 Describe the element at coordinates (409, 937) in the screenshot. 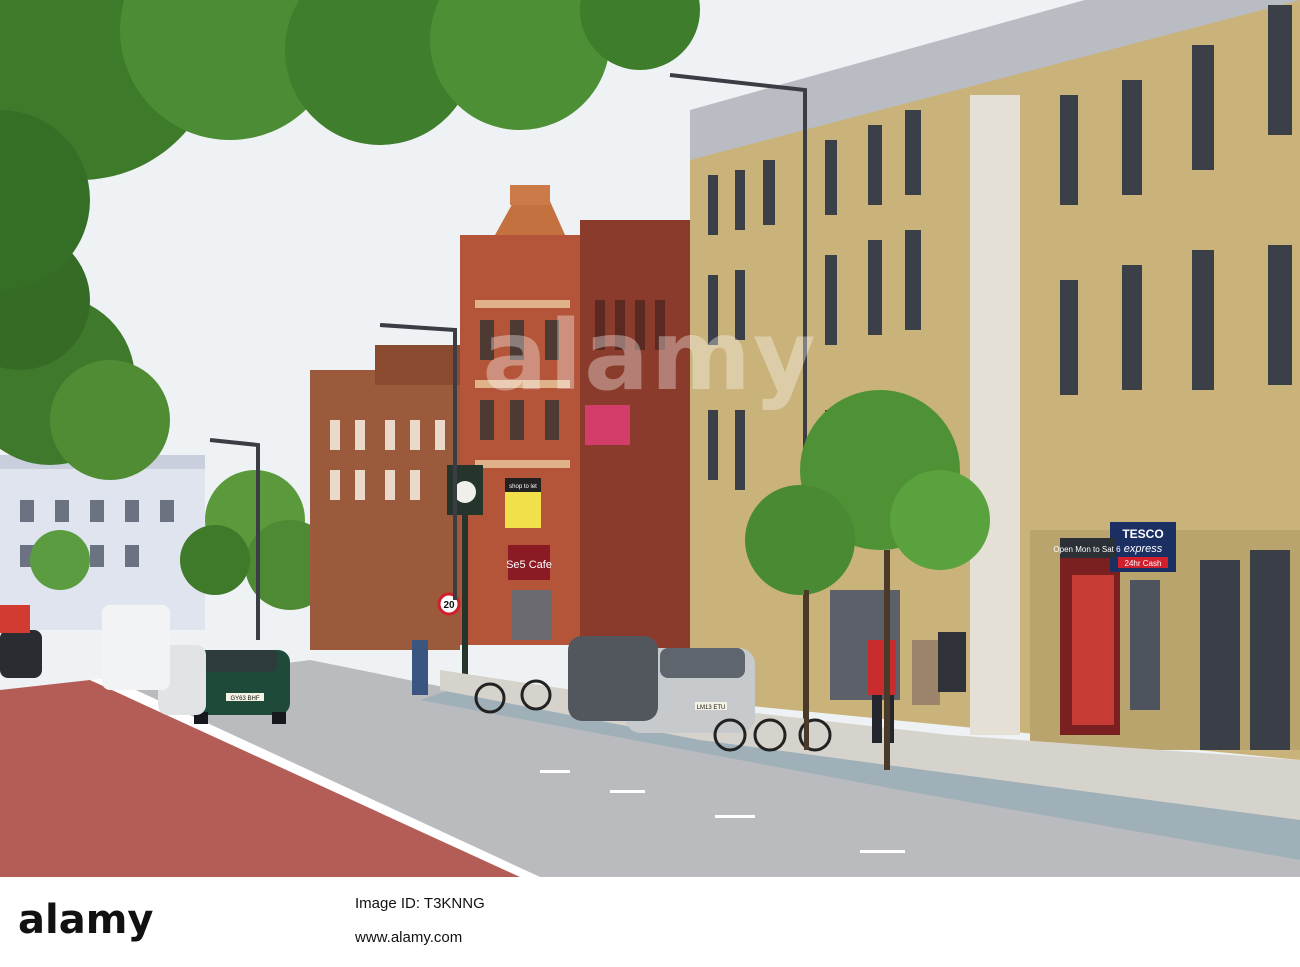

I see `site-url: www.alamy.com` at that location.